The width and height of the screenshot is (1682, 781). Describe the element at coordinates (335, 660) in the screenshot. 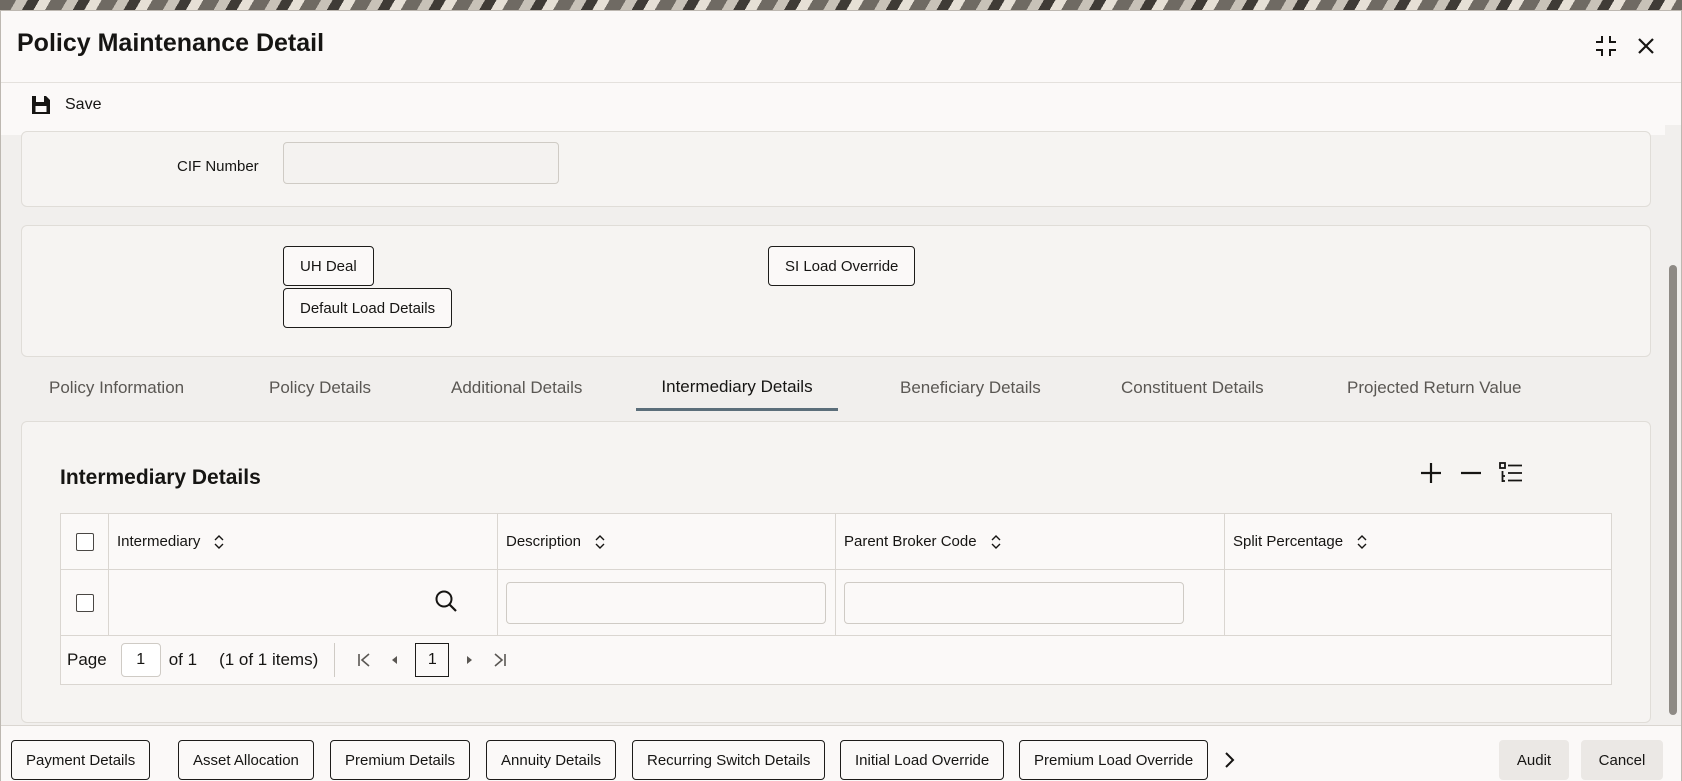

I see `pager-divider` at that location.